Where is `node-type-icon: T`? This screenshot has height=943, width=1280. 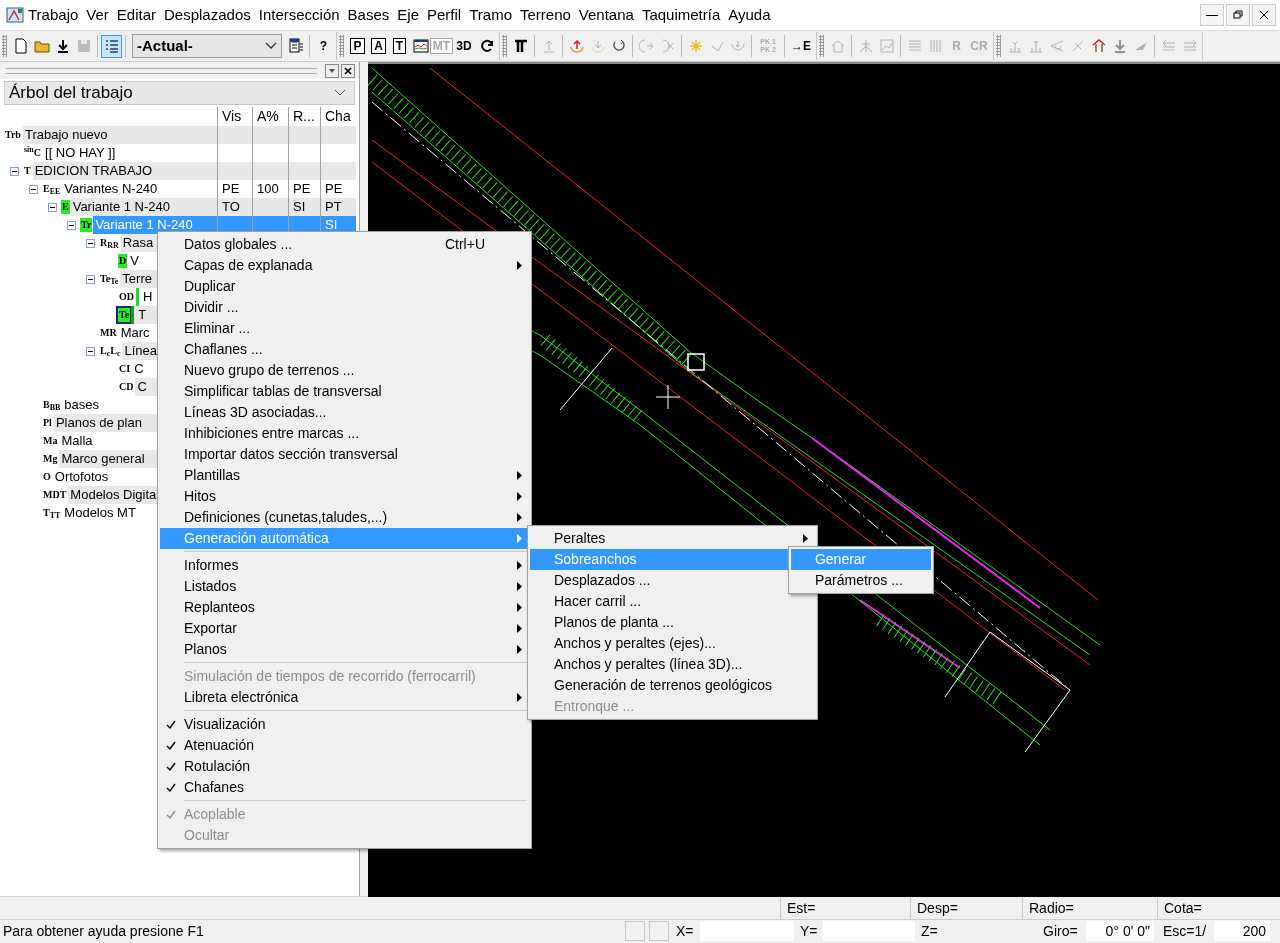 node-type-icon: T is located at coordinates (27, 171).